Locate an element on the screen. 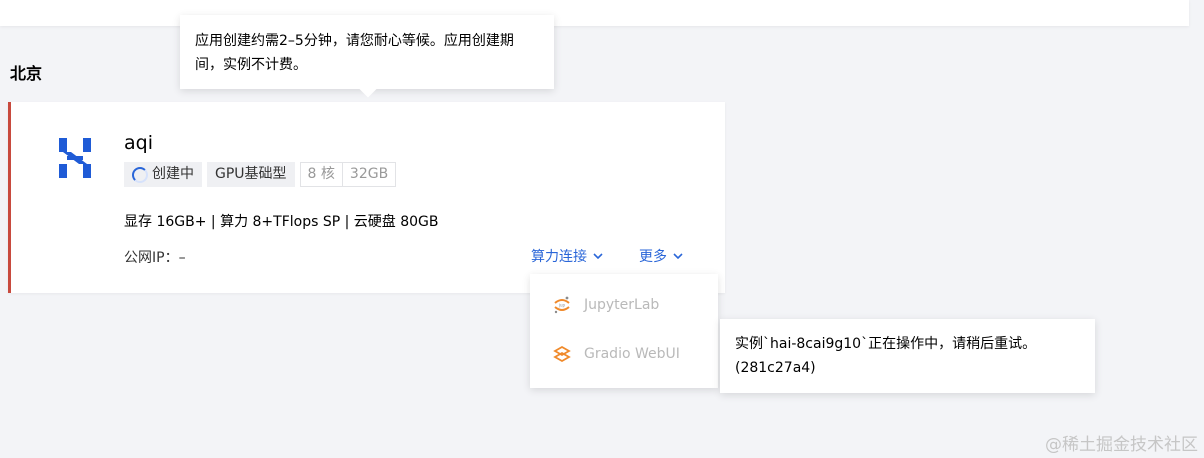  svg-text: jup is located at coordinates (562, 305).